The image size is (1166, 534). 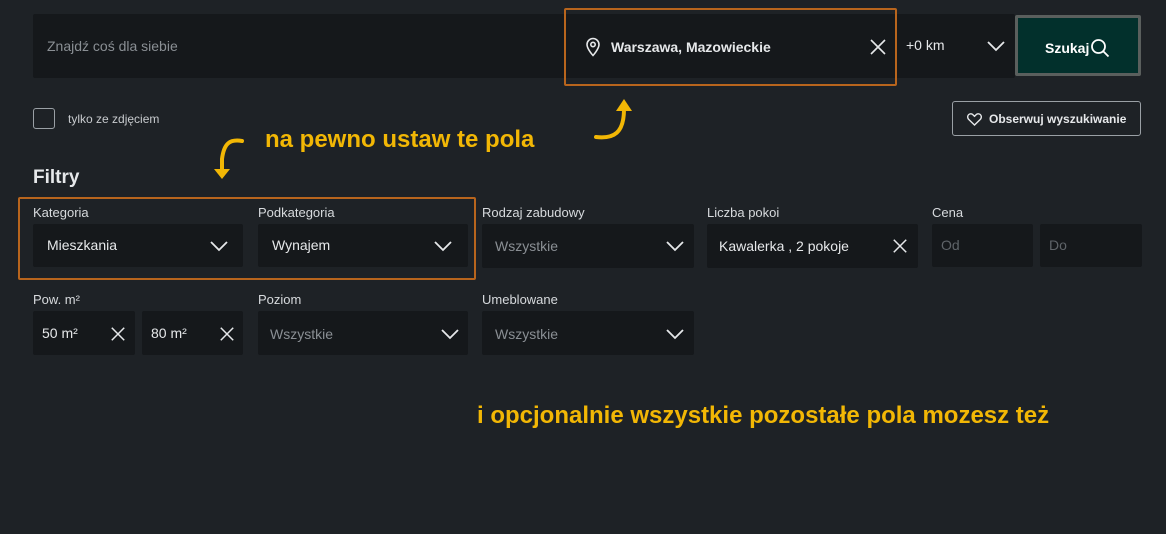 What do you see at coordinates (950, 245) in the screenshot?
I see `cena-from-placeholder: Od` at bounding box center [950, 245].